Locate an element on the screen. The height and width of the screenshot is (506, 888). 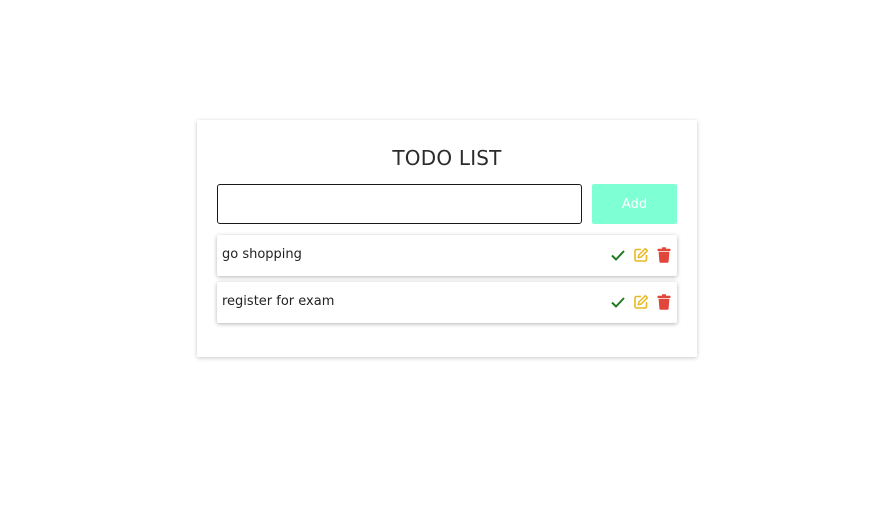
todo-item: register for exam is located at coordinates (447, 302).